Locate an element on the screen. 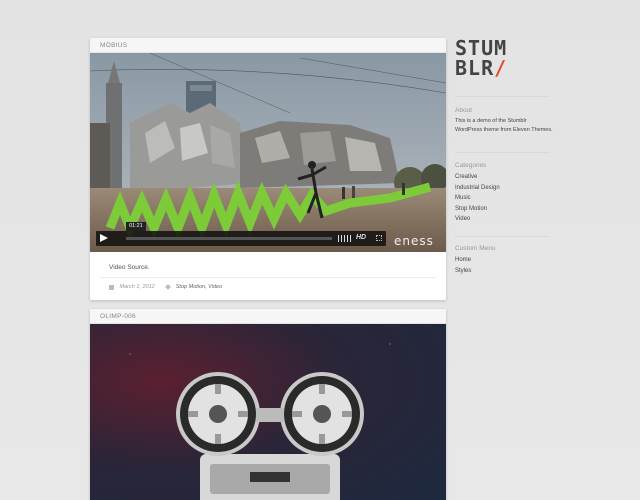 The image size is (640, 500). post-caption: Video Source. is located at coordinates (268, 264).